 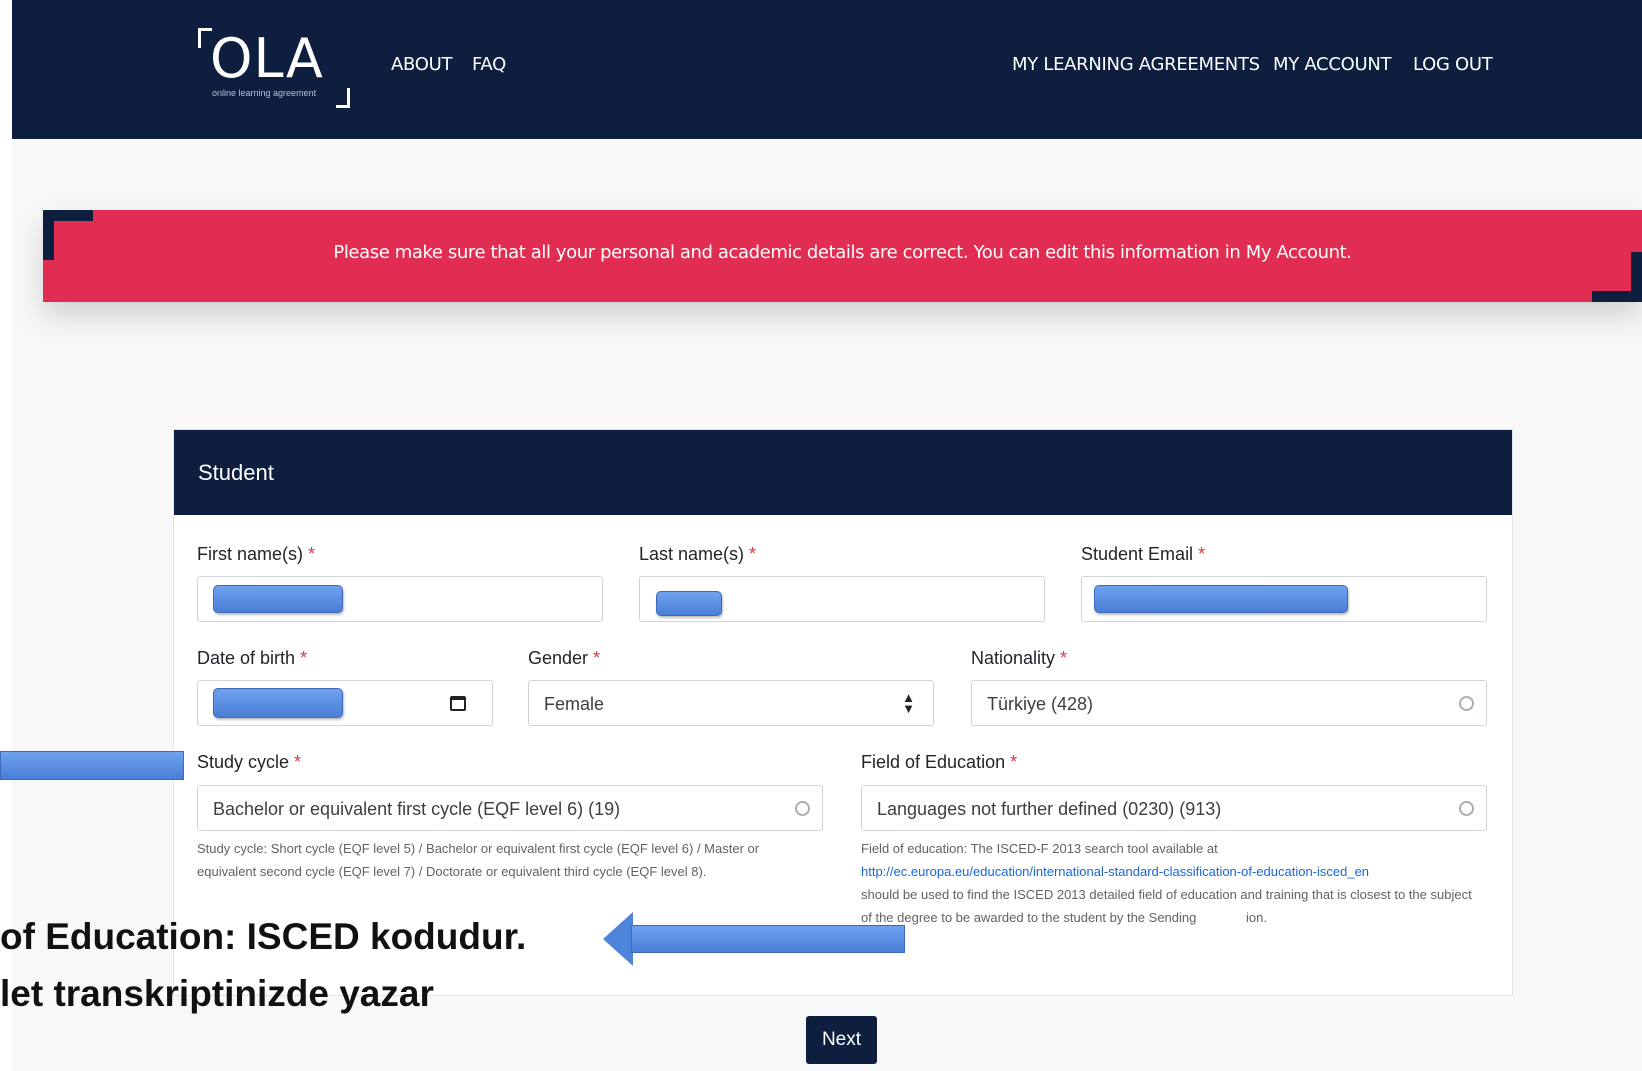 What do you see at coordinates (249, 762) in the screenshot?
I see `study-cycle-label: Study cycle *` at bounding box center [249, 762].